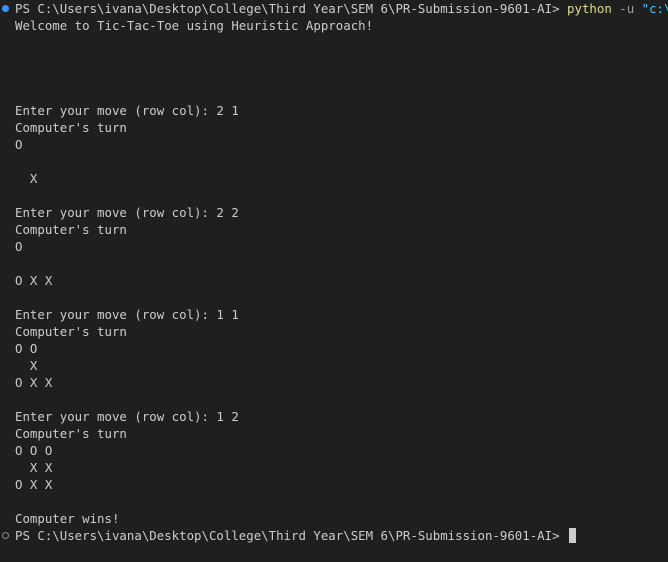 The width and height of the screenshot is (668, 562). I want to click on output-line: Enter your move (row col): 1 2, so click(127, 416).